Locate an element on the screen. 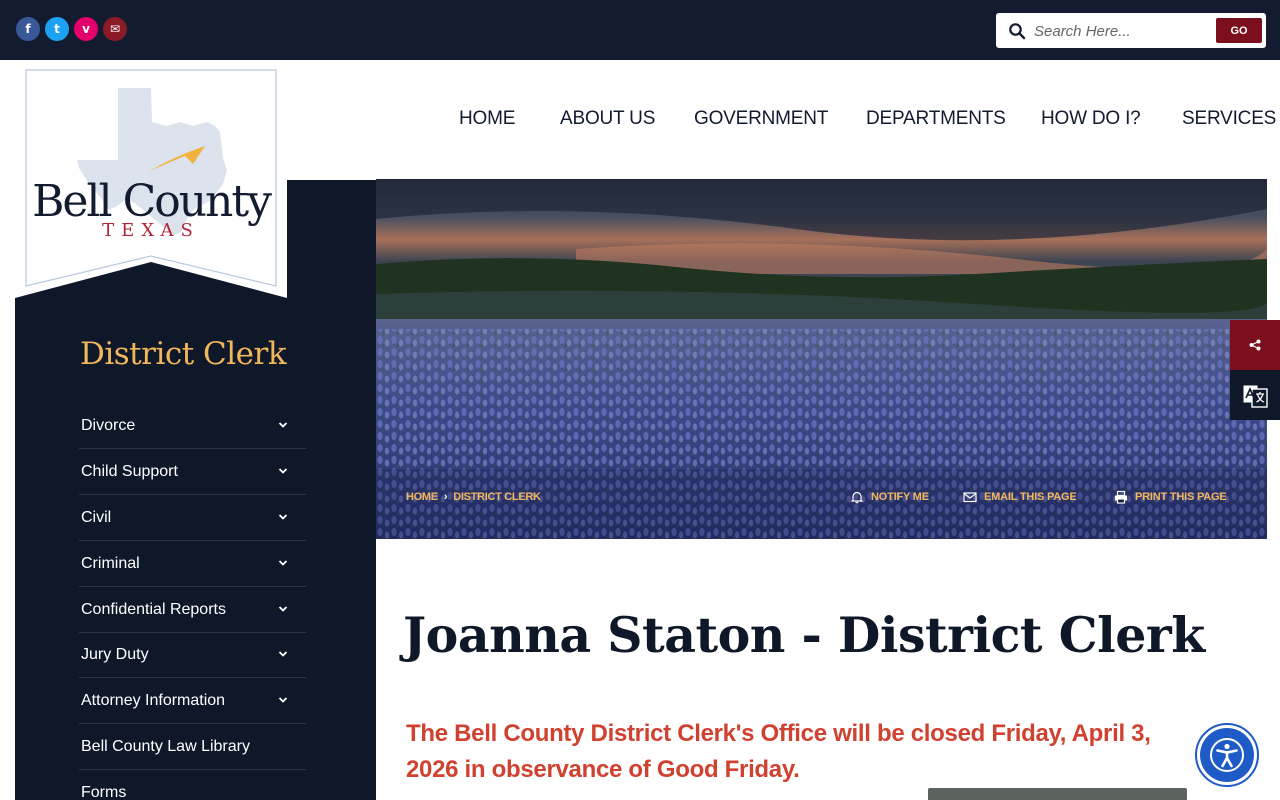 This screenshot has height=800, width=1280. sidebar-item-label: Forms is located at coordinates (104, 791).